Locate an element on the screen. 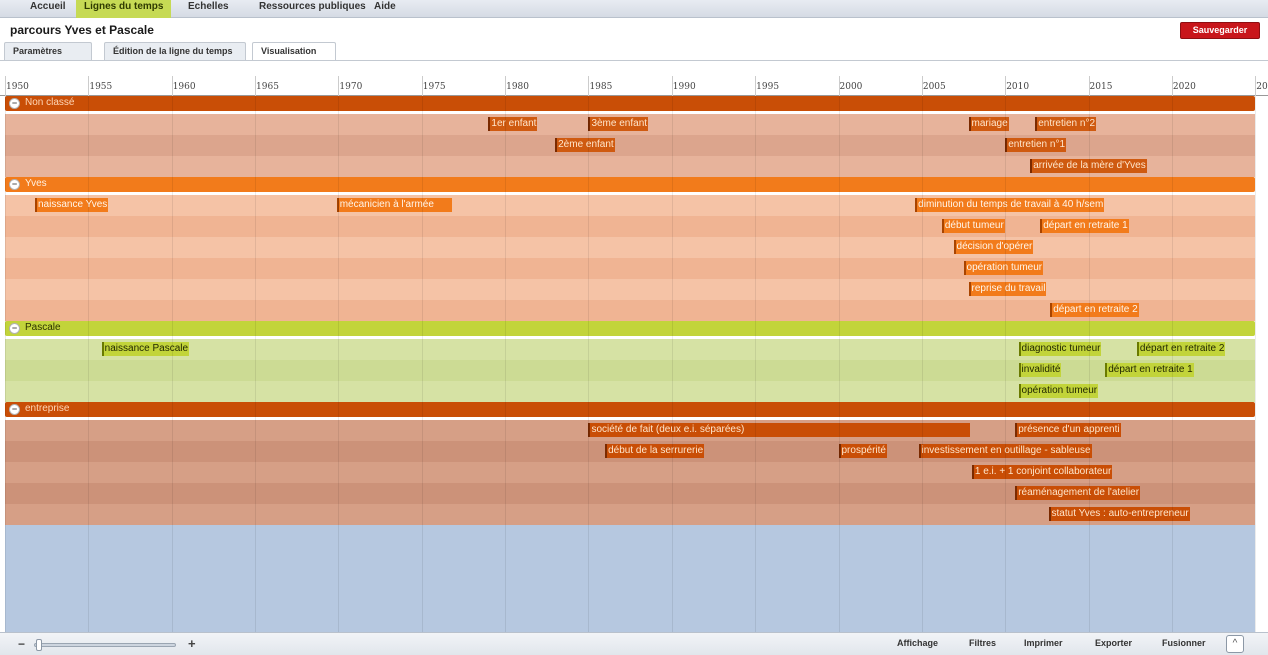 The height and width of the screenshot is (655, 1268). timeline-event: entretien n°2 is located at coordinates (1066, 124).